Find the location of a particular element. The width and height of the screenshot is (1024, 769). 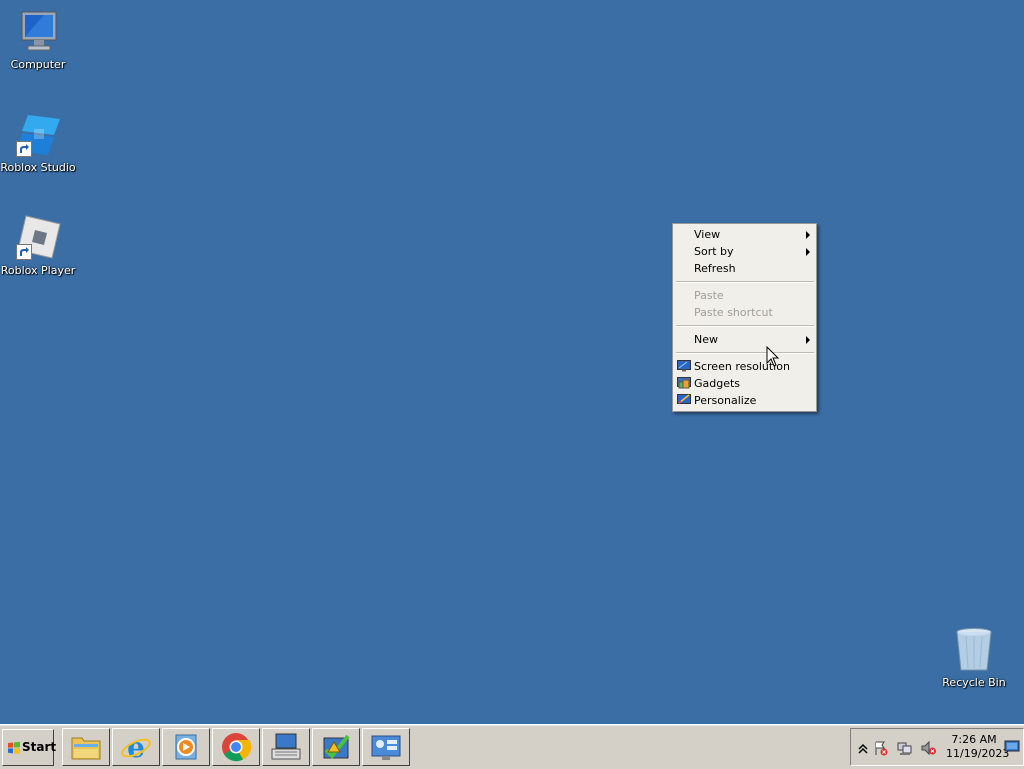

taskbar-media-player is located at coordinates (186, 747).